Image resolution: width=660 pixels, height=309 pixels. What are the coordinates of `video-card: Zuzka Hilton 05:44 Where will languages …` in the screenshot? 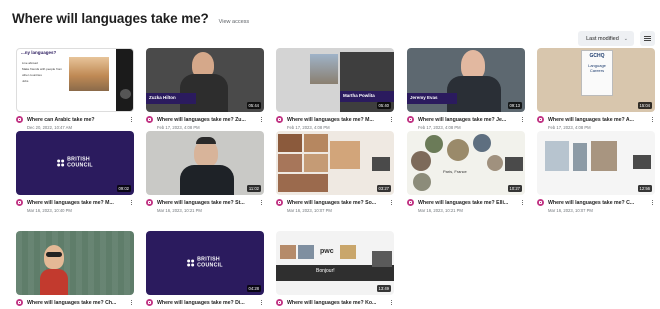 It's located at (205, 89).